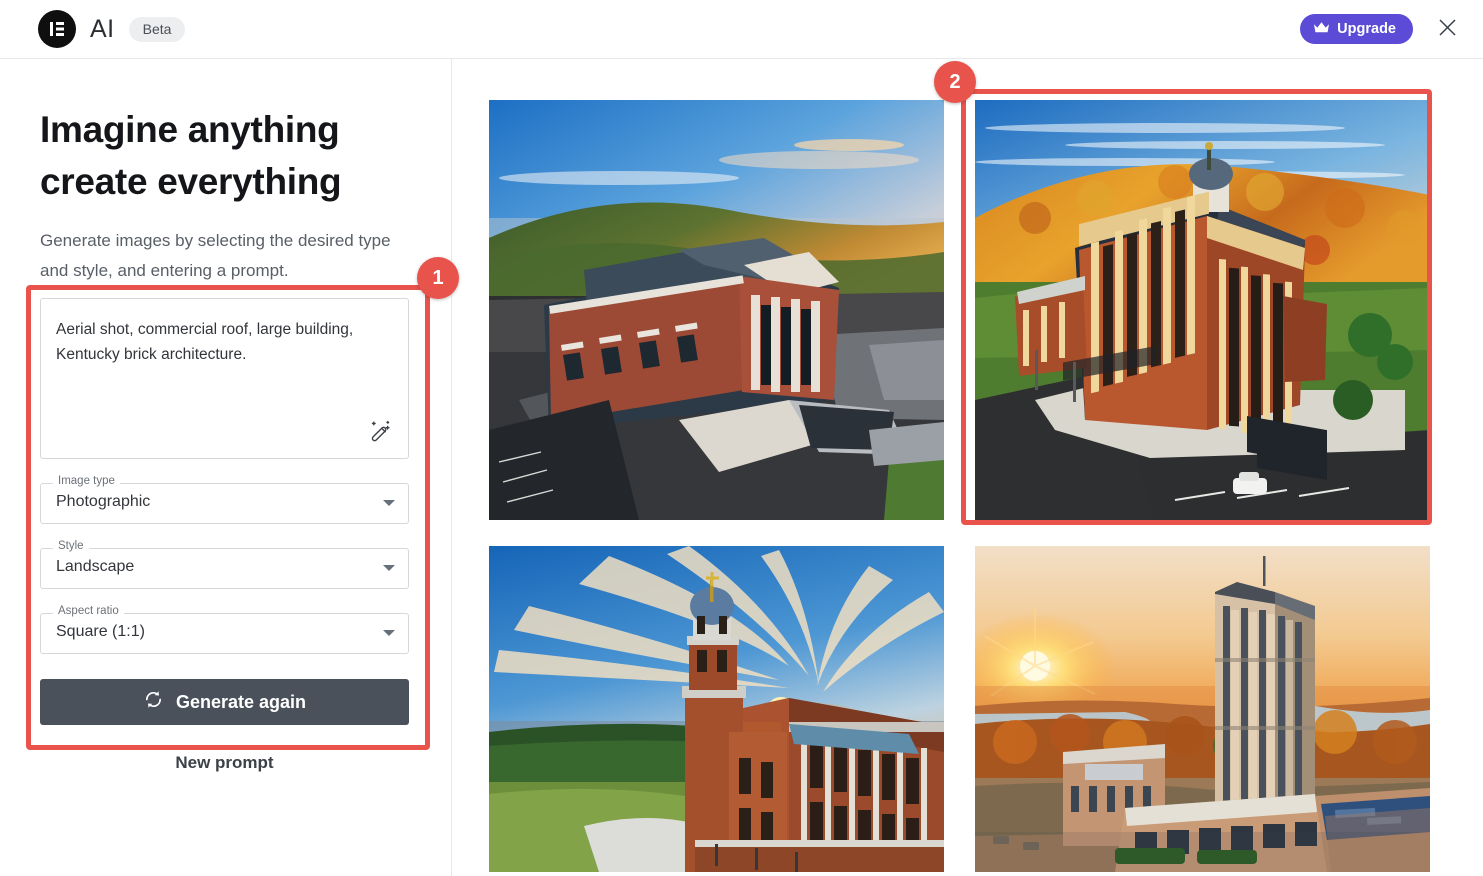 The height and width of the screenshot is (876, 1483). Describe the element at coordinates (57, 29) in the screenshot. I see `elementor-logo-icon` at that location.